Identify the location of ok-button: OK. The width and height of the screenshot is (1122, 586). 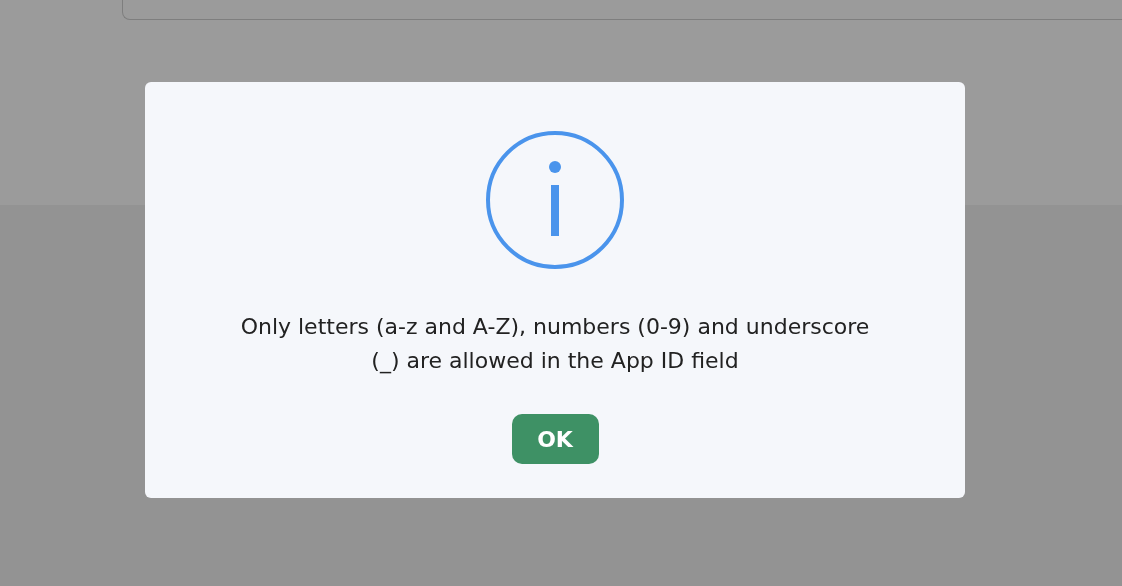
(555, 439).